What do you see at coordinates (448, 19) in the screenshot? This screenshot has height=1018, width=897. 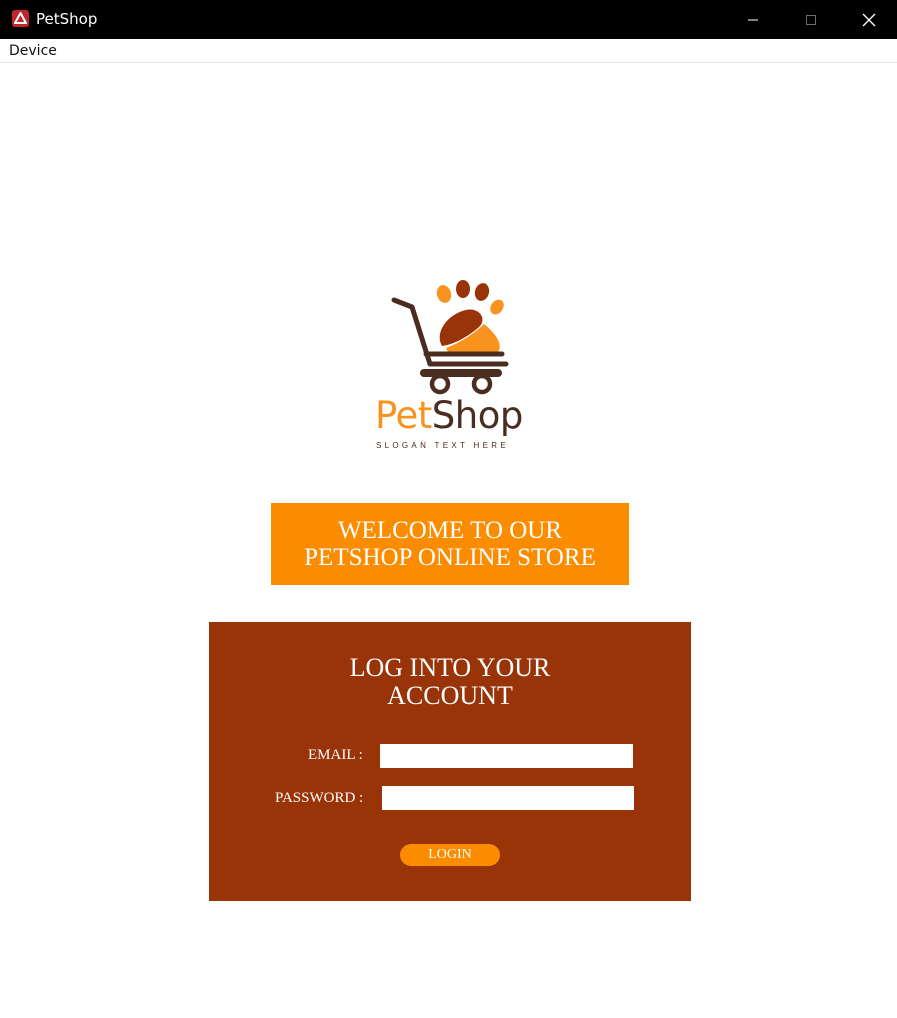 I see `window-titlebar: PetShop` at bounding box center [448, 19].